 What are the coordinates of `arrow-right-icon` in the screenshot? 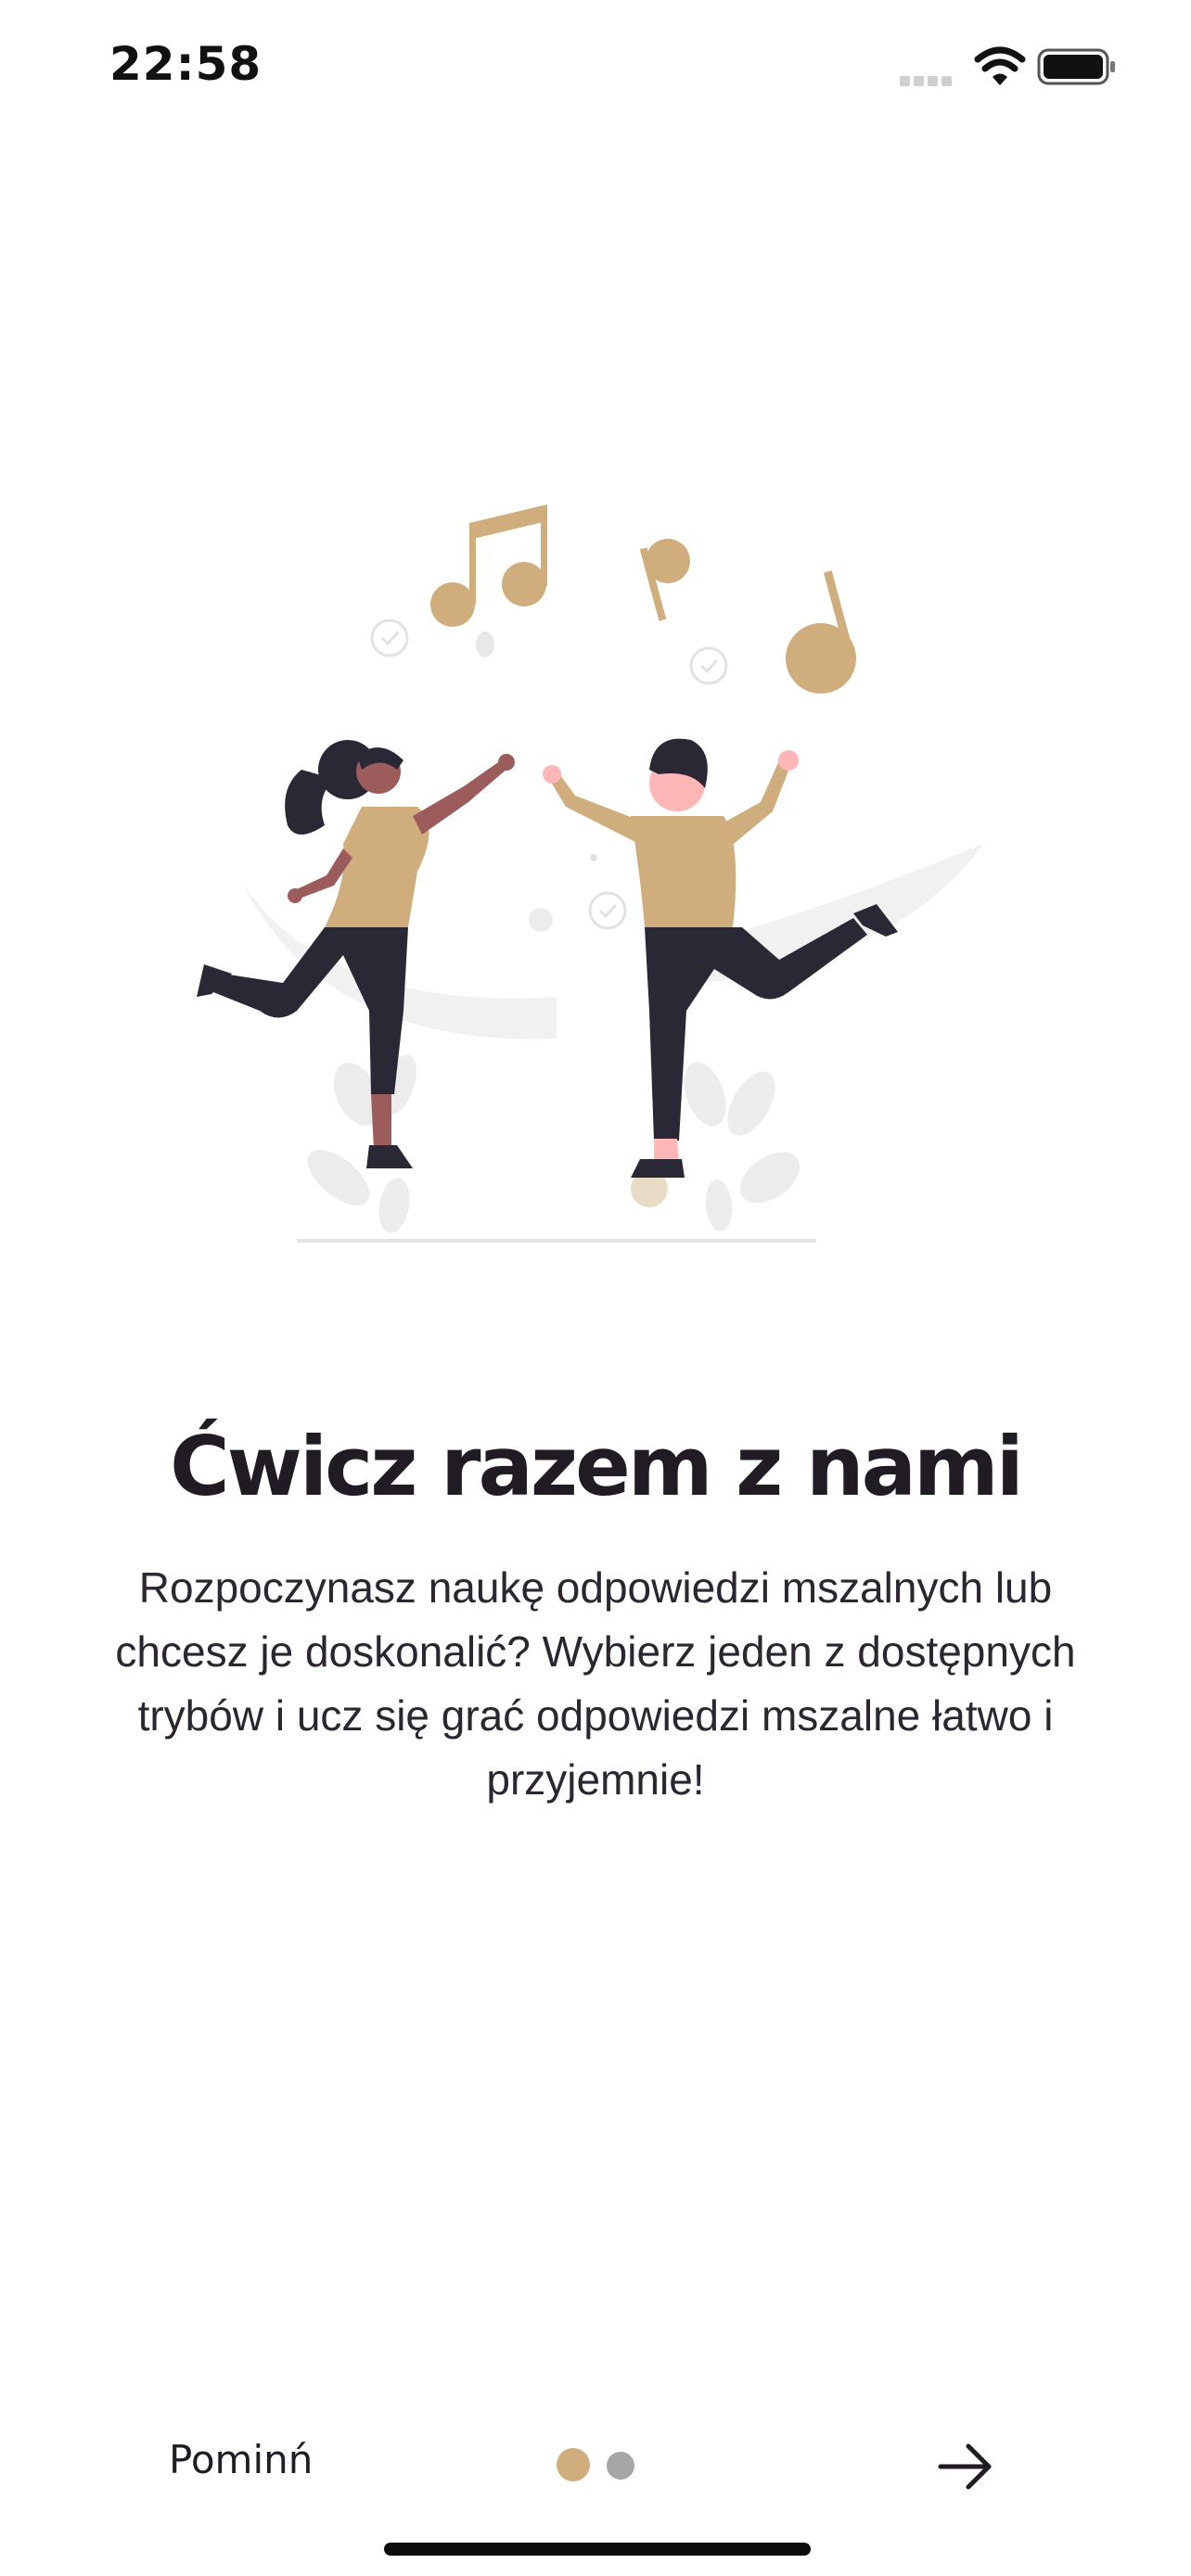 It's located at (965, 2466).